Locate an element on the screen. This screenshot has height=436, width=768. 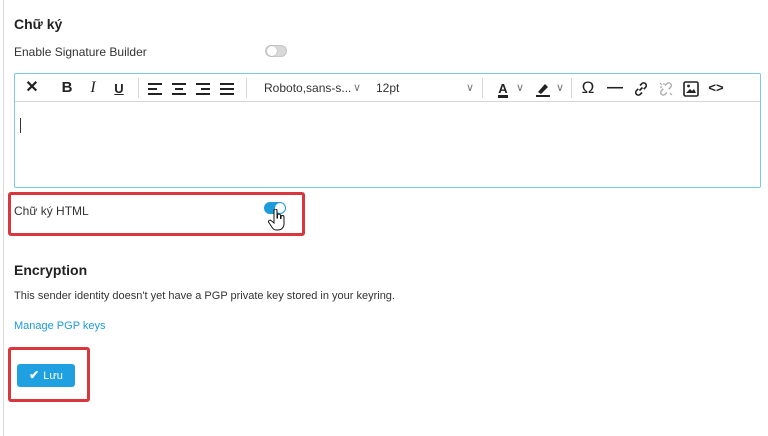
italic-button: I is located at coordinates (93, 88).